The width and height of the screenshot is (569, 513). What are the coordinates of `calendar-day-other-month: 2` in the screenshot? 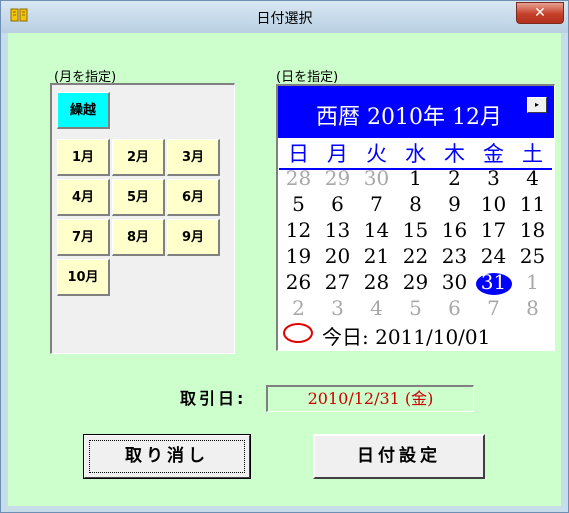 It's located at (298, 308).